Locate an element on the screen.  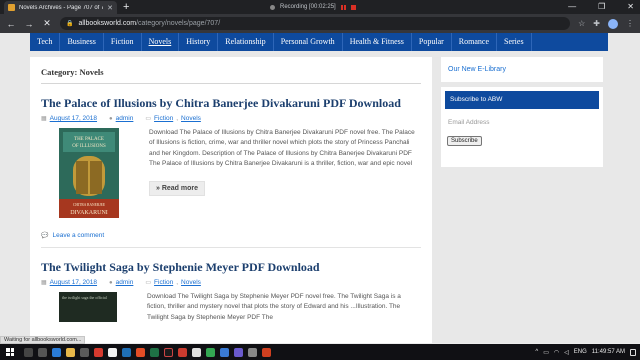
browser-tab: Novels Archives - Page 707 of 7 ✕ is located at coordinates (60, 7).